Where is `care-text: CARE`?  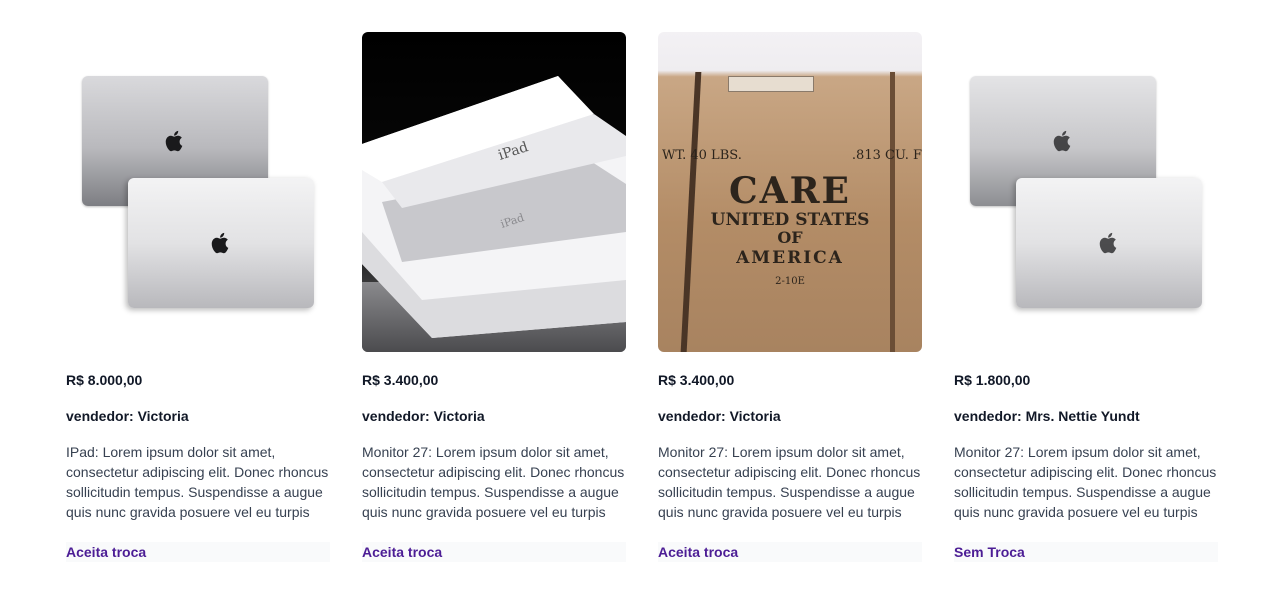
care-text: CARE is located at coordinates (790, 191).